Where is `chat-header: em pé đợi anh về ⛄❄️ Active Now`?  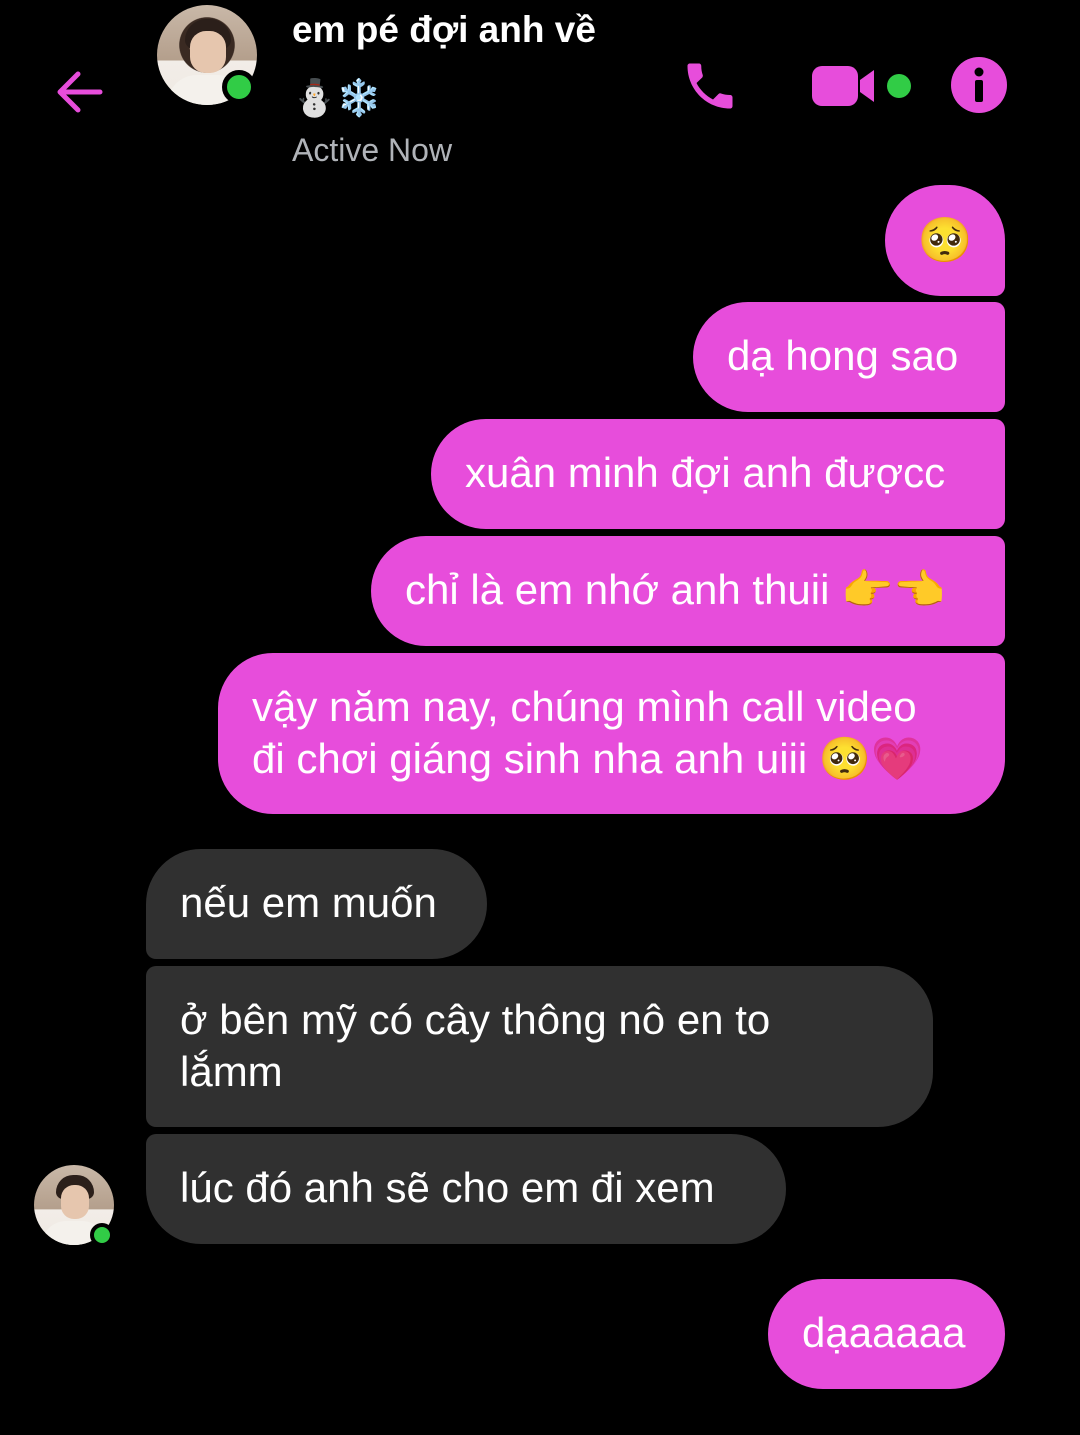
chat-header: em pé đợi anh về ⛄❄️ Active Now is located at coordinates (540, 90).